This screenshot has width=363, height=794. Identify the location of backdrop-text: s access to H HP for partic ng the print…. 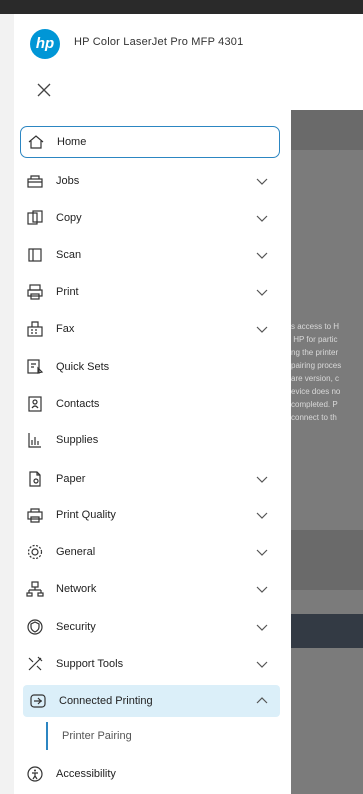
(316, 372).